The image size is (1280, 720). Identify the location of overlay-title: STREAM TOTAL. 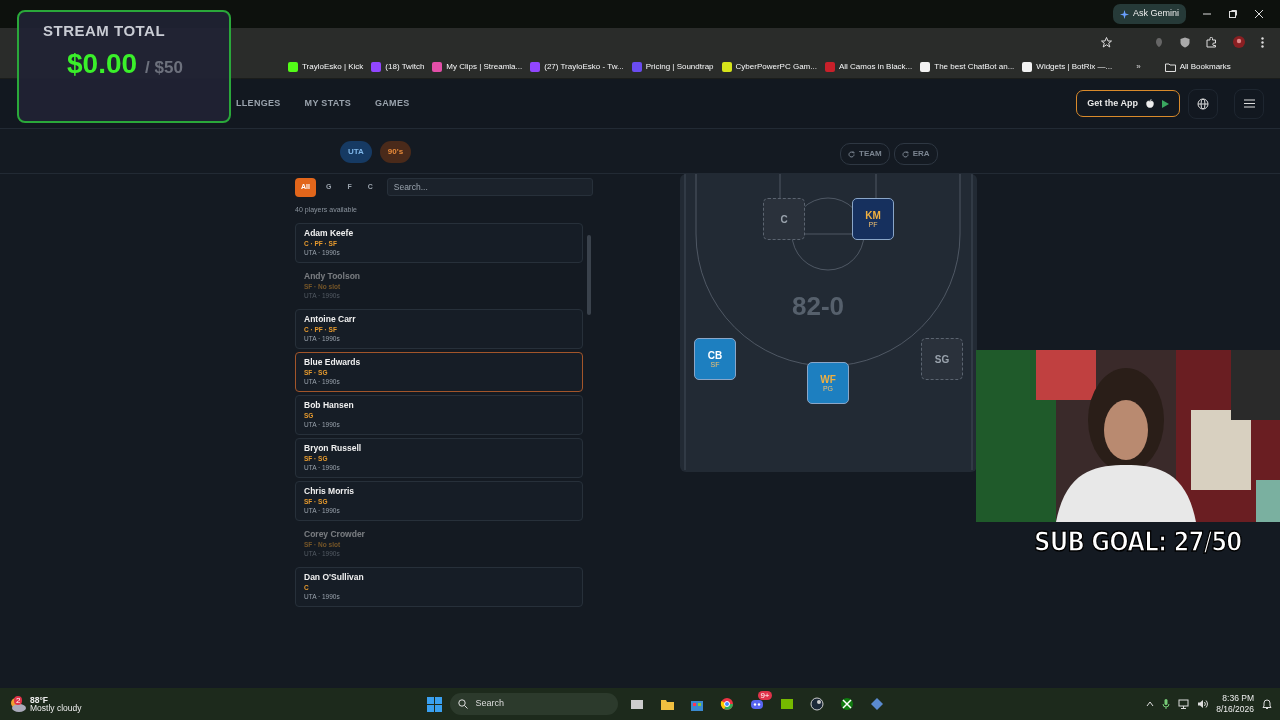
(105, 31).